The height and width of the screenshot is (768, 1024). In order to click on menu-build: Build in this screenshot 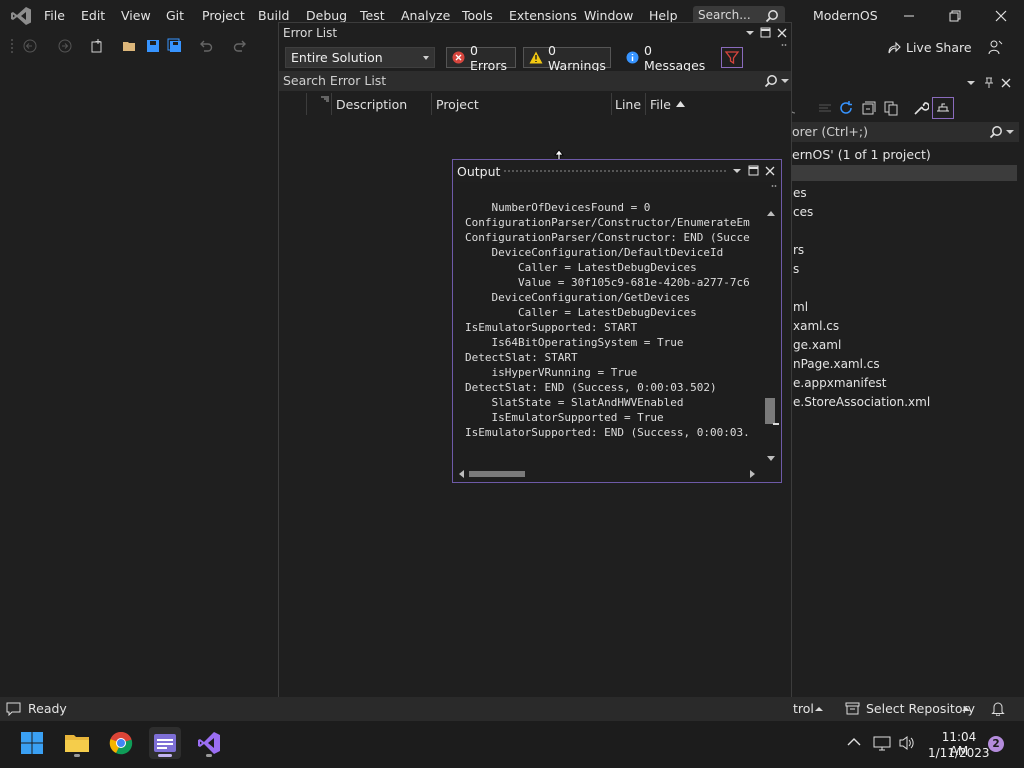, I will do `click(273, 15)`.